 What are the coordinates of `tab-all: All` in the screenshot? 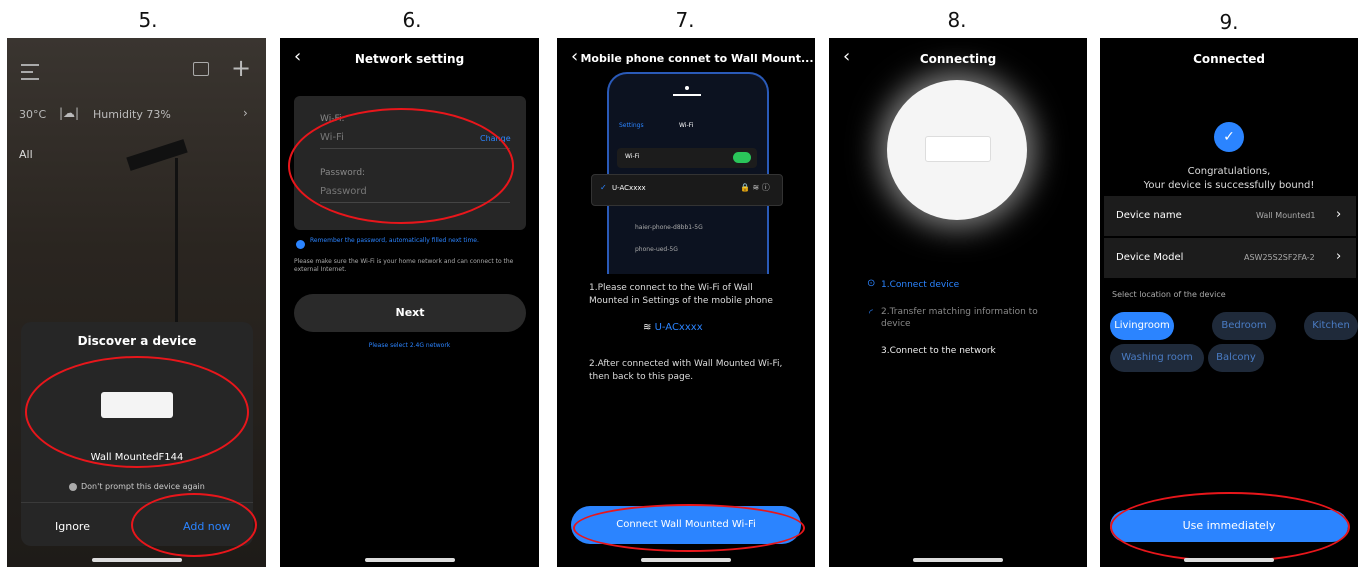 It's located at (26, 154).